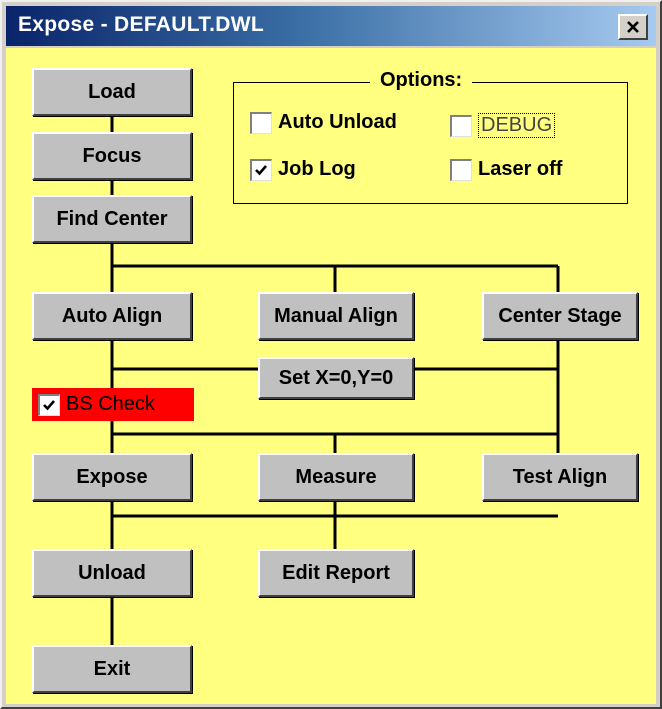 This screenshot has width=662, height=709. I want to click on load-button: Load, so click(112, 92).